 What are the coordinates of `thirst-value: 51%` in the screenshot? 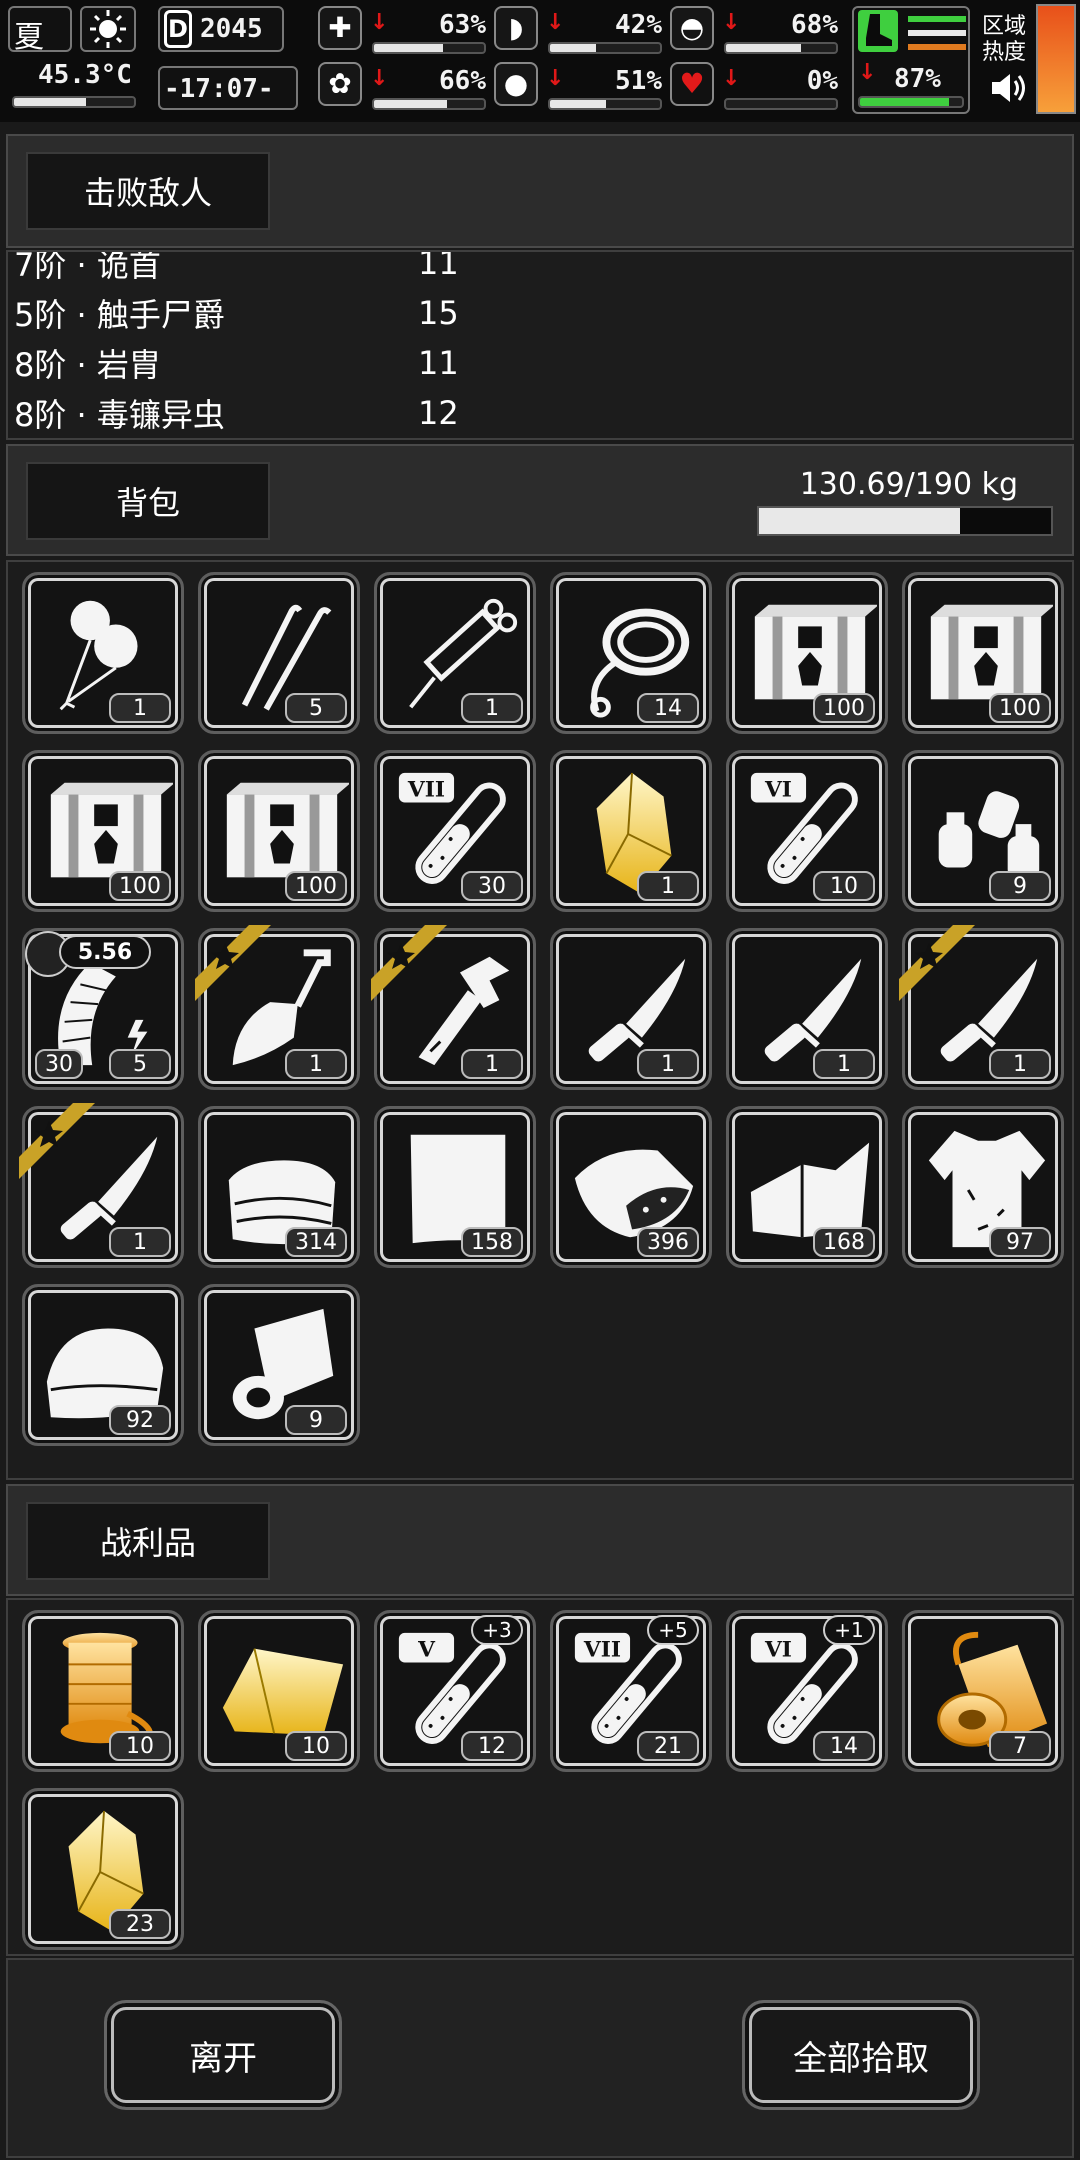 It's located at (638, 81).